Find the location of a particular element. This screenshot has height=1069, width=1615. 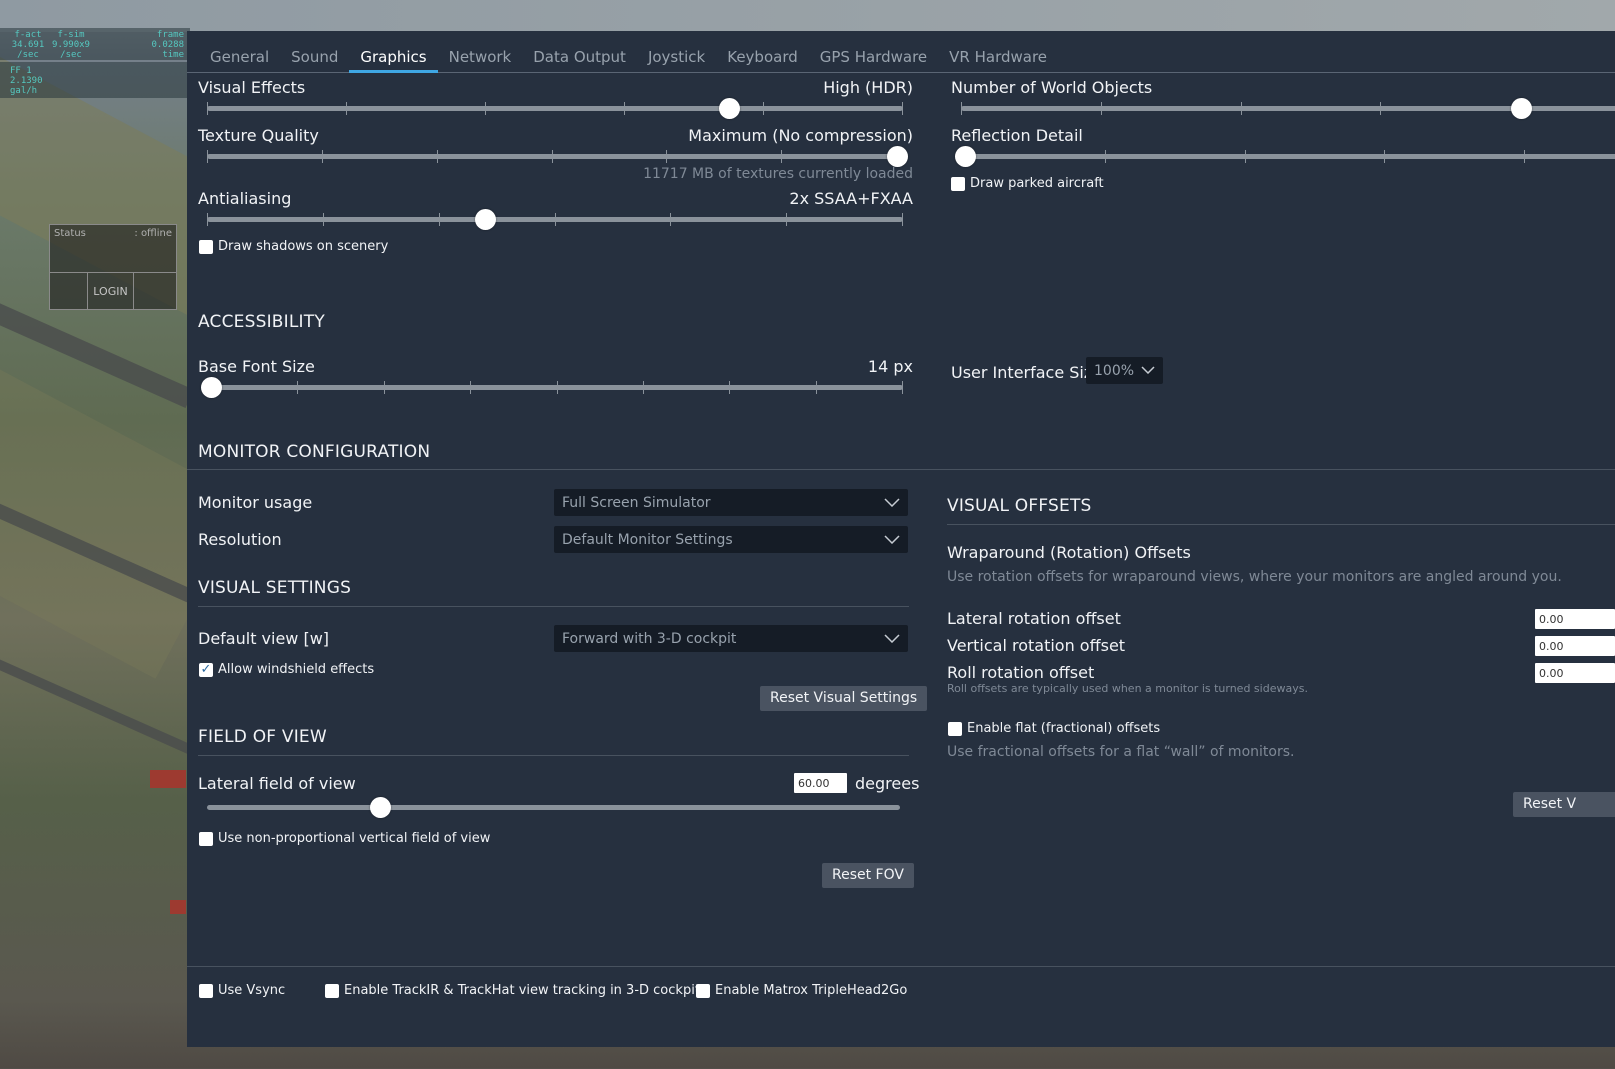

reflection-detail-slider is located at coordinates (1285, 156).